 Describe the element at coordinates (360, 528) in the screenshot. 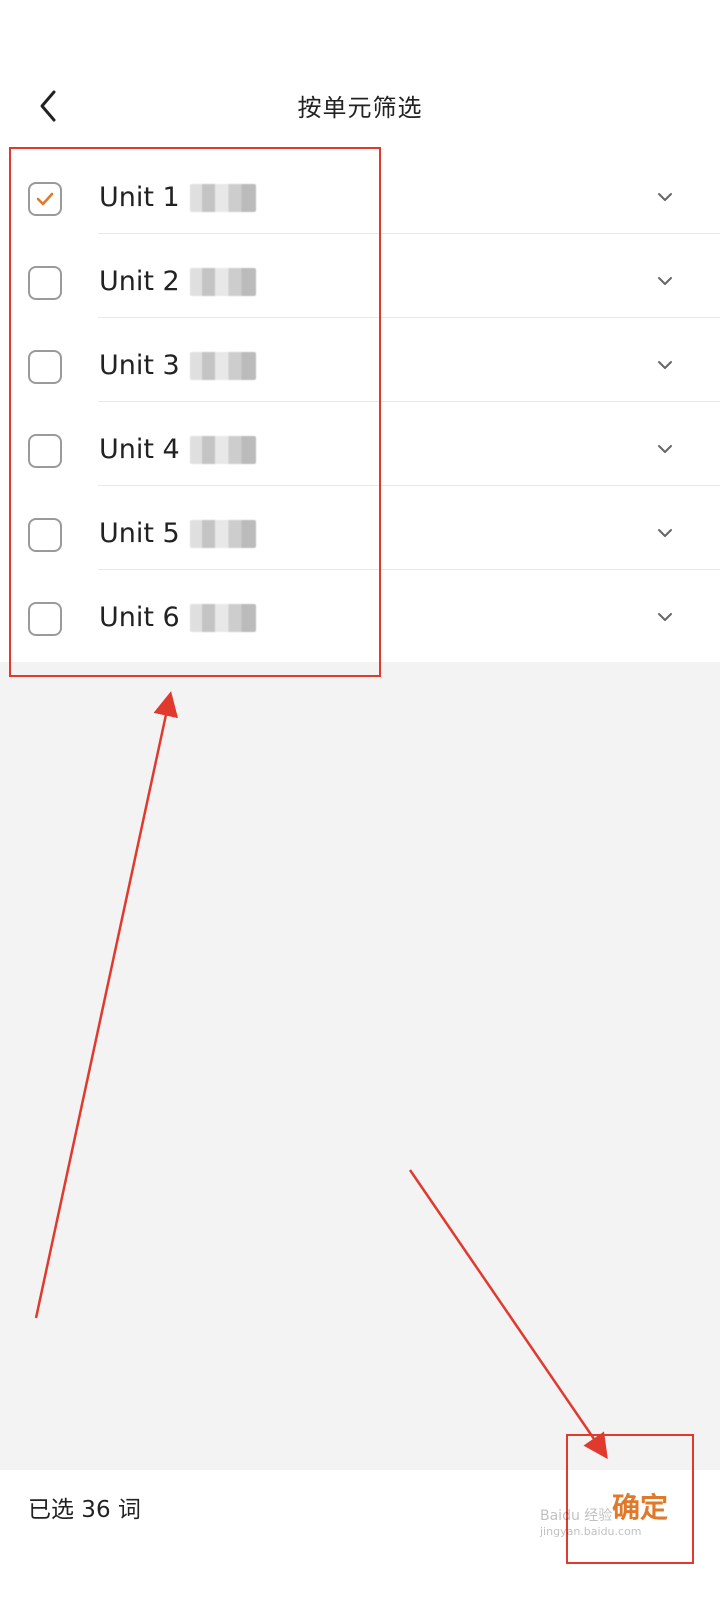

I see `unit-row-5: Unit 5` at that location.